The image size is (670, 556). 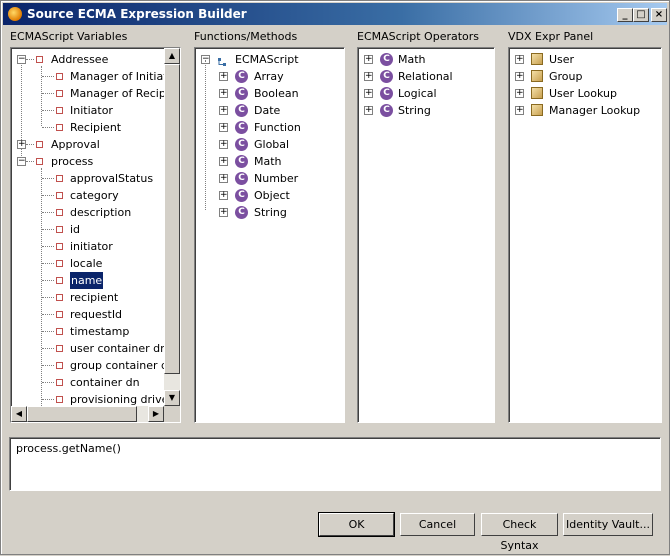 I want to click on variable-tree-item: recipient, so click(x=86, y=297).